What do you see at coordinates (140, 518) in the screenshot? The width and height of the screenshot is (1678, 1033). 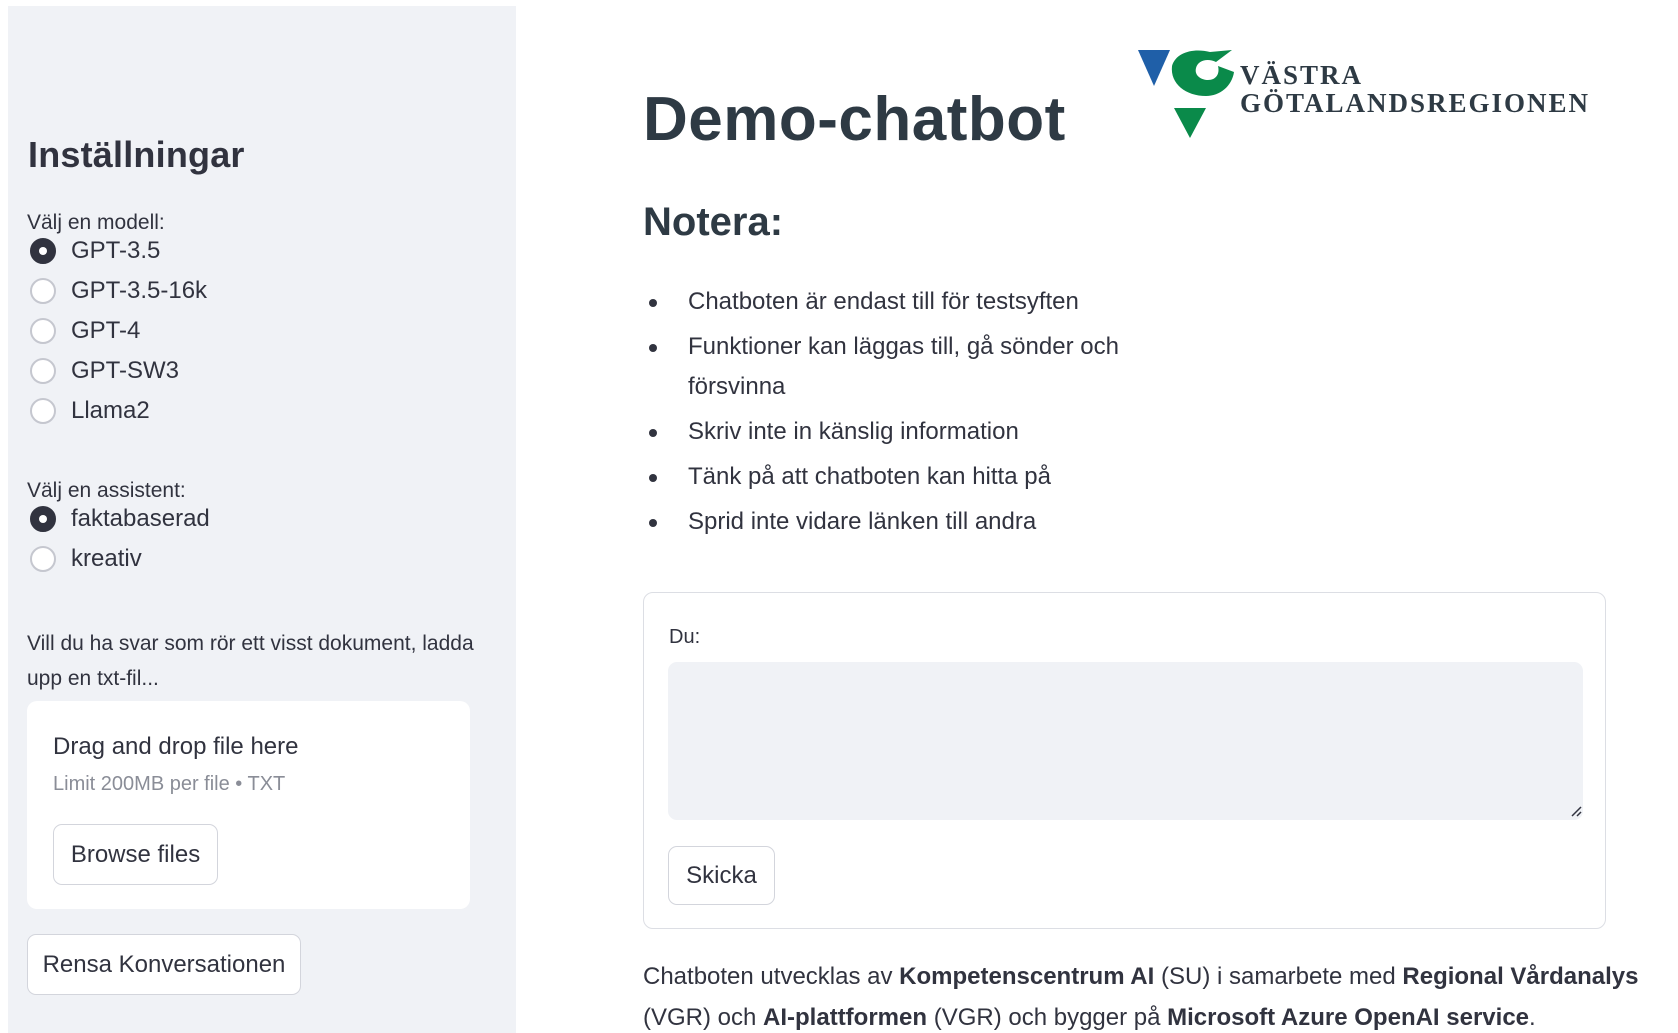 I see `radio-label: faktabaserad` at bounding box center [140, 518].